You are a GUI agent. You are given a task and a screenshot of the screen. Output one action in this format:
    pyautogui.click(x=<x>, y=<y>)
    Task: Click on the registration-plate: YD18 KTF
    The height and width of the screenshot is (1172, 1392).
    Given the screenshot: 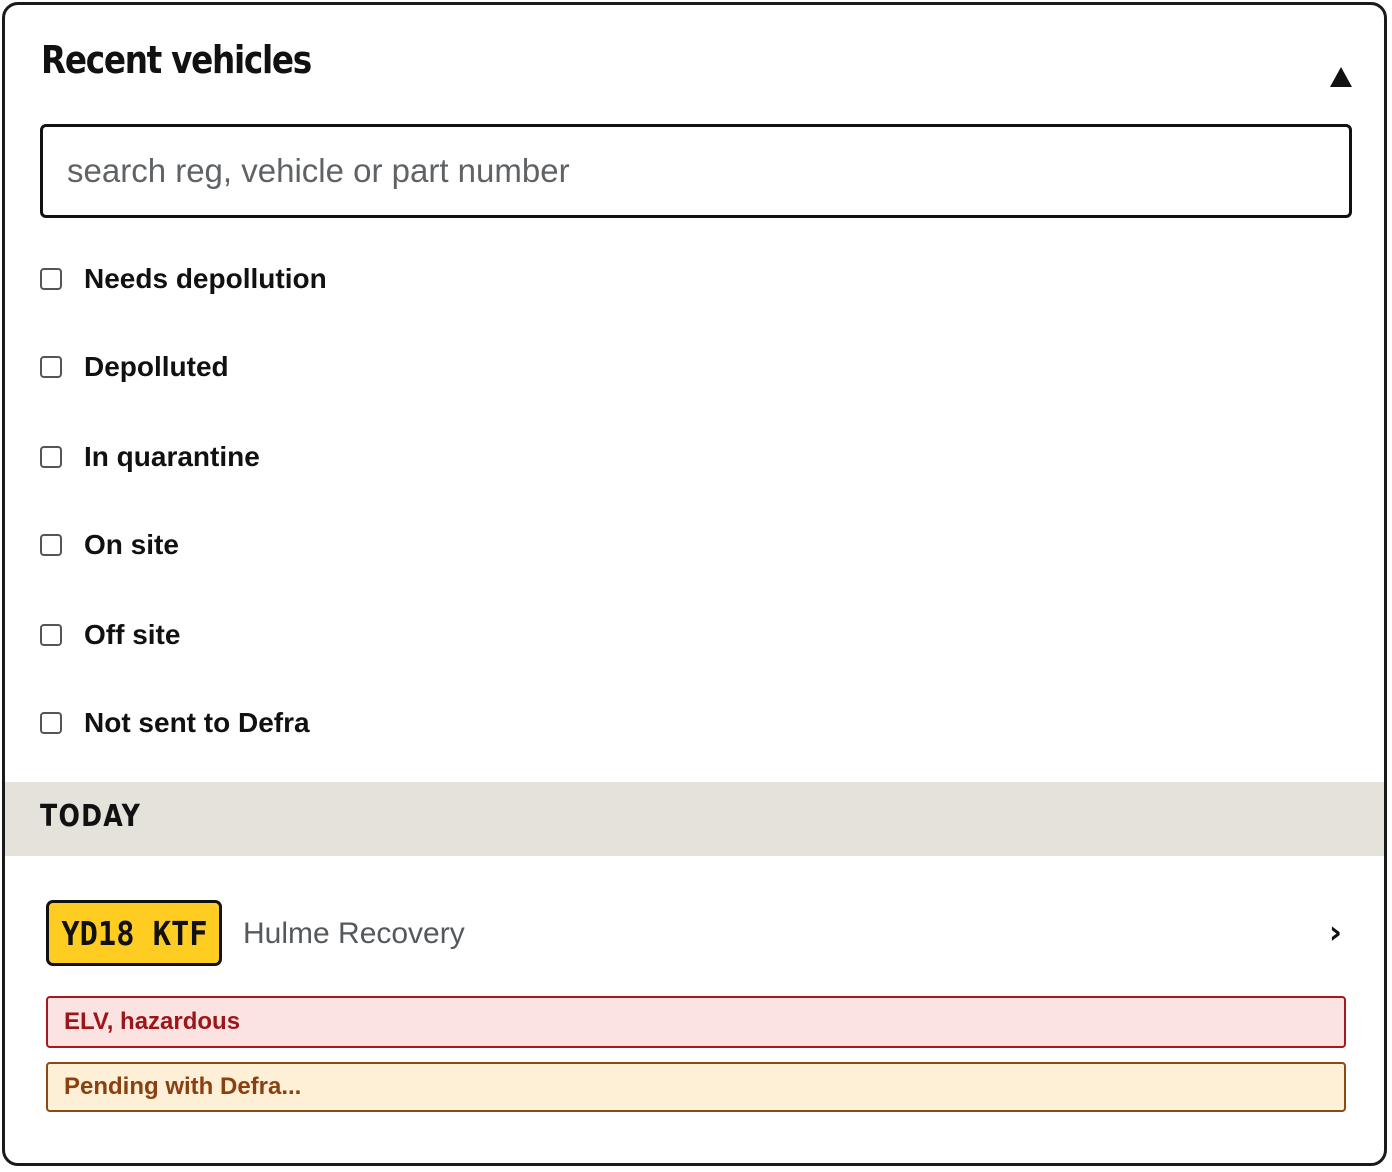 What is the action you would take?
    pyautogui.click(x=134, y=933)
    